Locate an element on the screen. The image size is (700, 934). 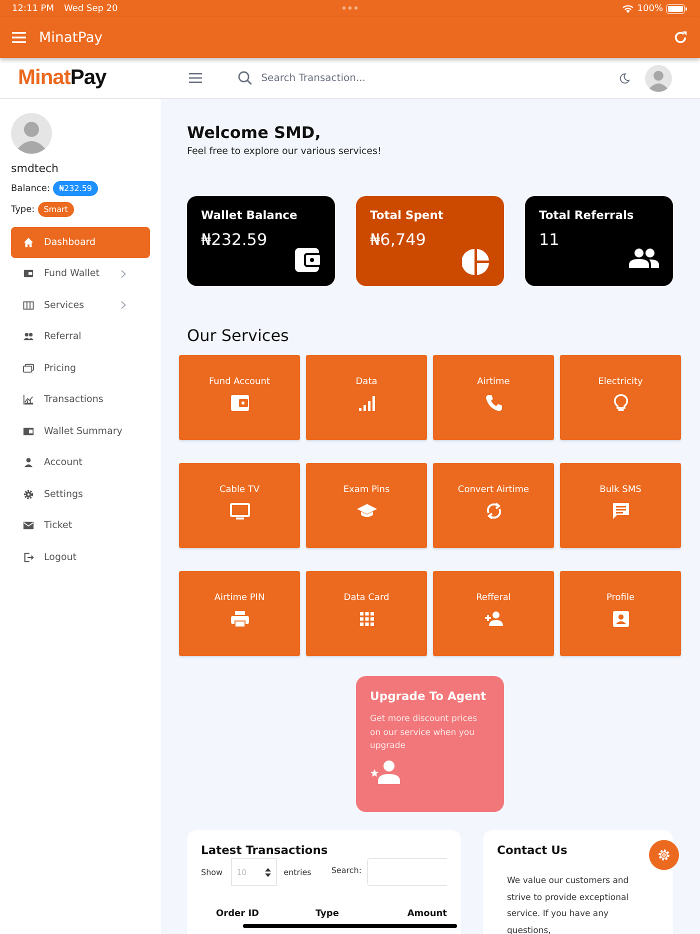
multitask-icon is located at coordinates (350, 8).